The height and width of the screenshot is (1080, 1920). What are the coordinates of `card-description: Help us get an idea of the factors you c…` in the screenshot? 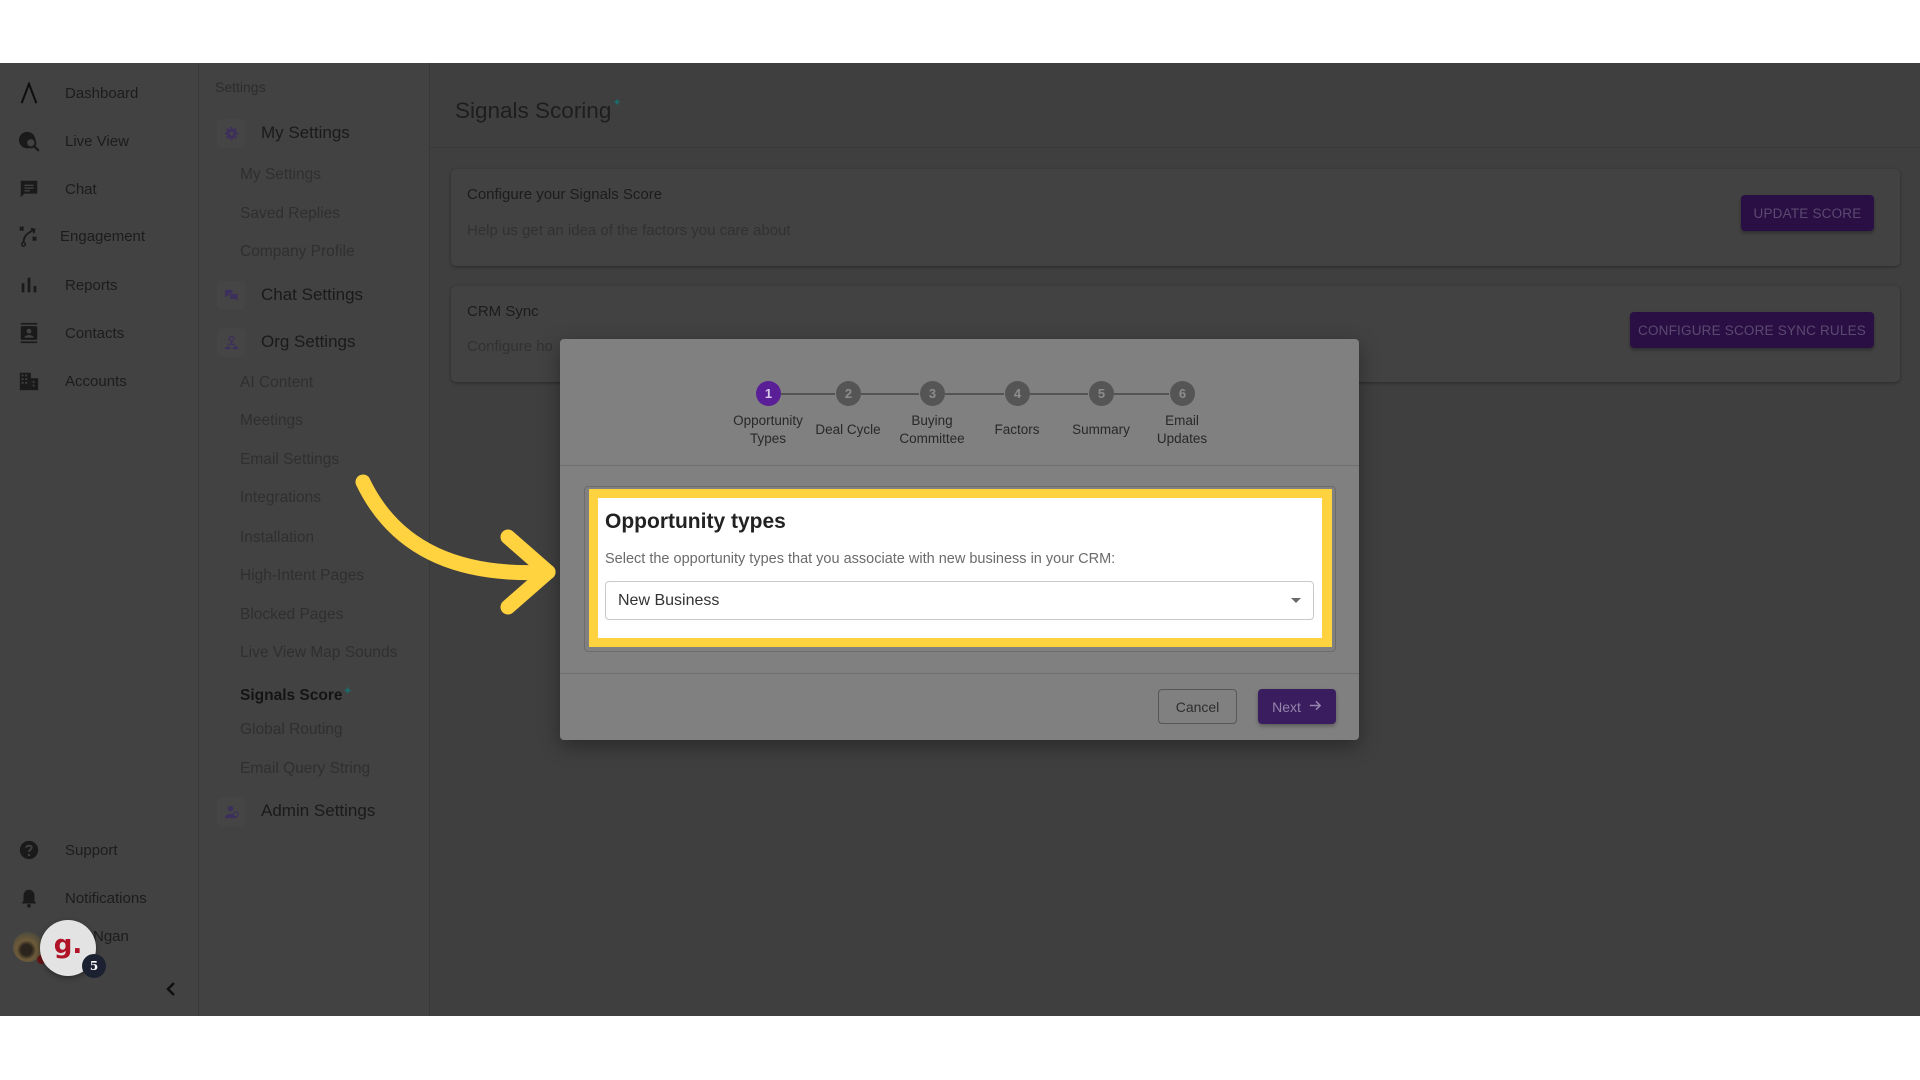 It's located at (629, 230).